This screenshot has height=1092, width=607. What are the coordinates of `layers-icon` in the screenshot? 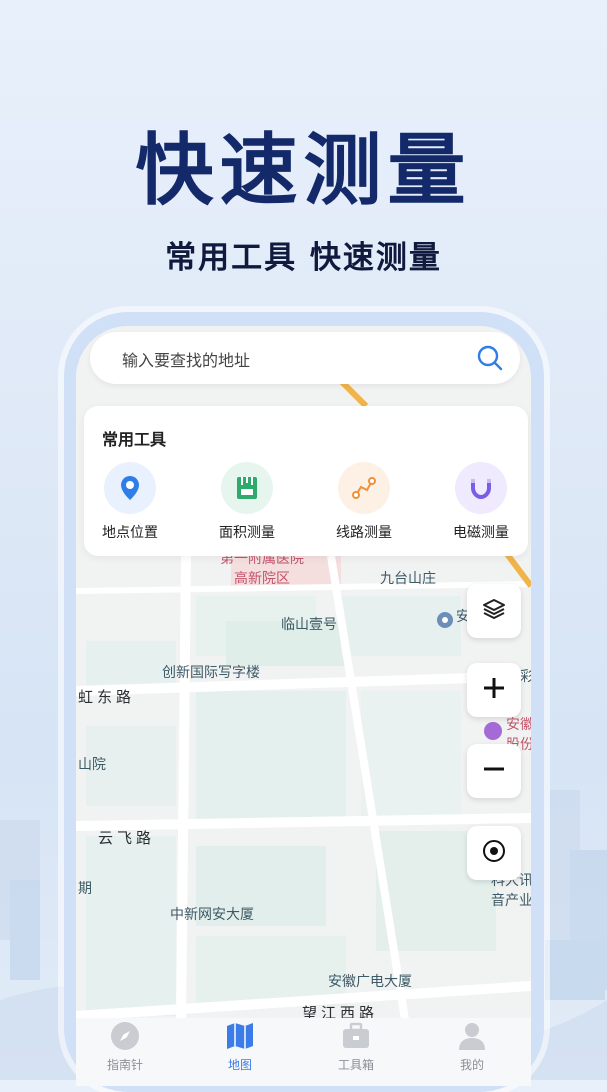 It's located at (494, 611).